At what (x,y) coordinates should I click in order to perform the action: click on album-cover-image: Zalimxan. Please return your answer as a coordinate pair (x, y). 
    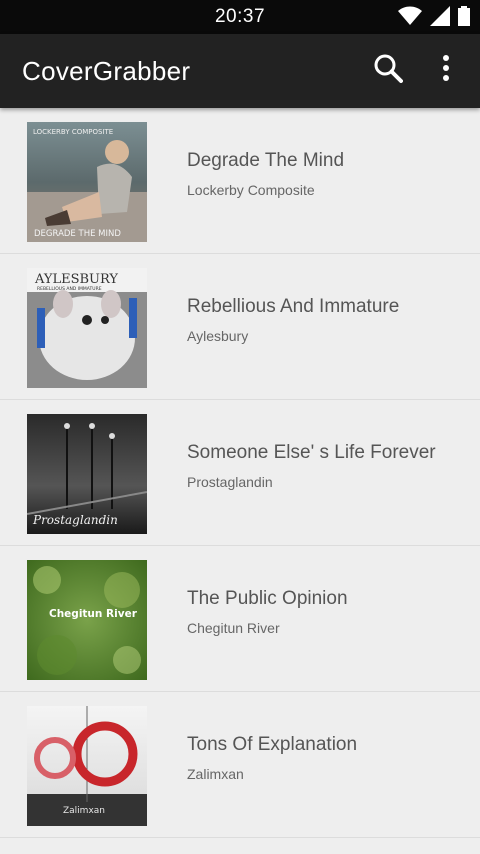
    Looking at the image, I should click on (87, 766).